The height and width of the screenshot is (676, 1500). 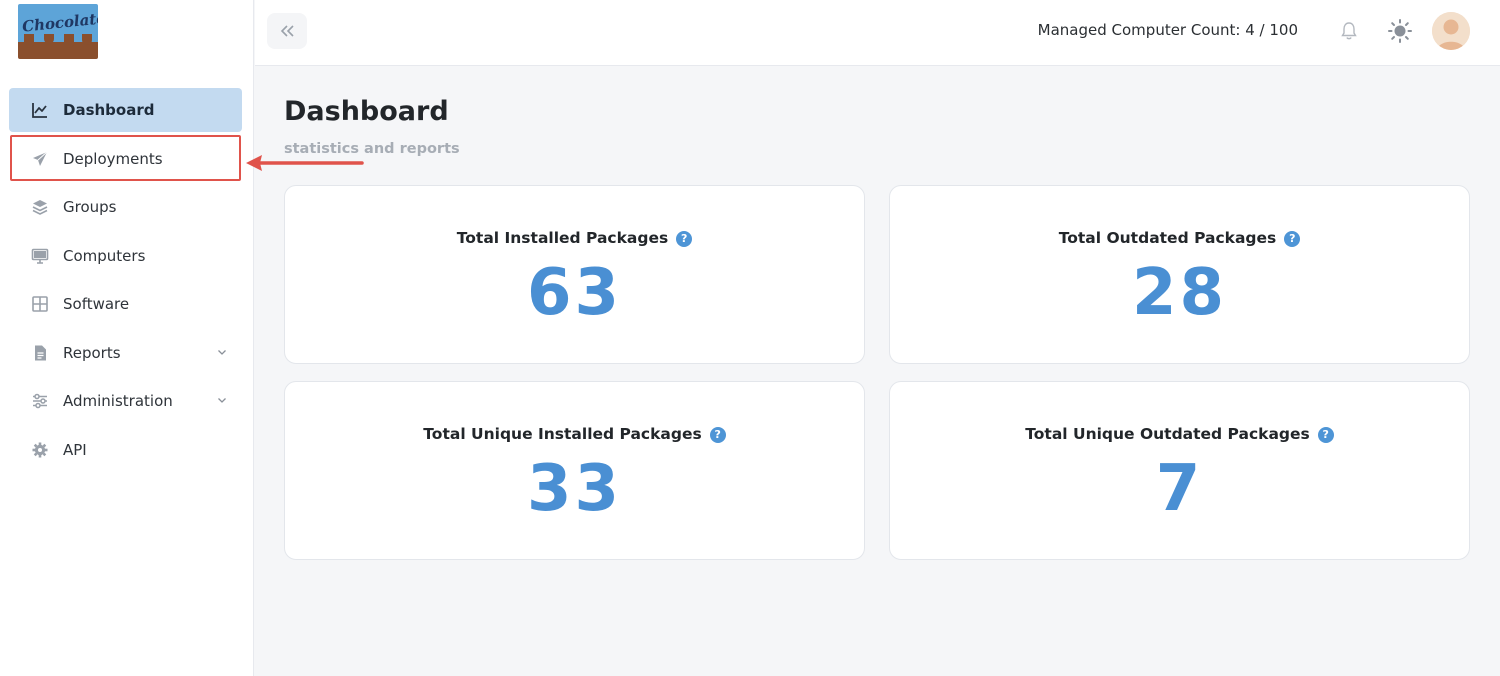 I want to click on paper-plane-icon, so click(x=40, y=159).